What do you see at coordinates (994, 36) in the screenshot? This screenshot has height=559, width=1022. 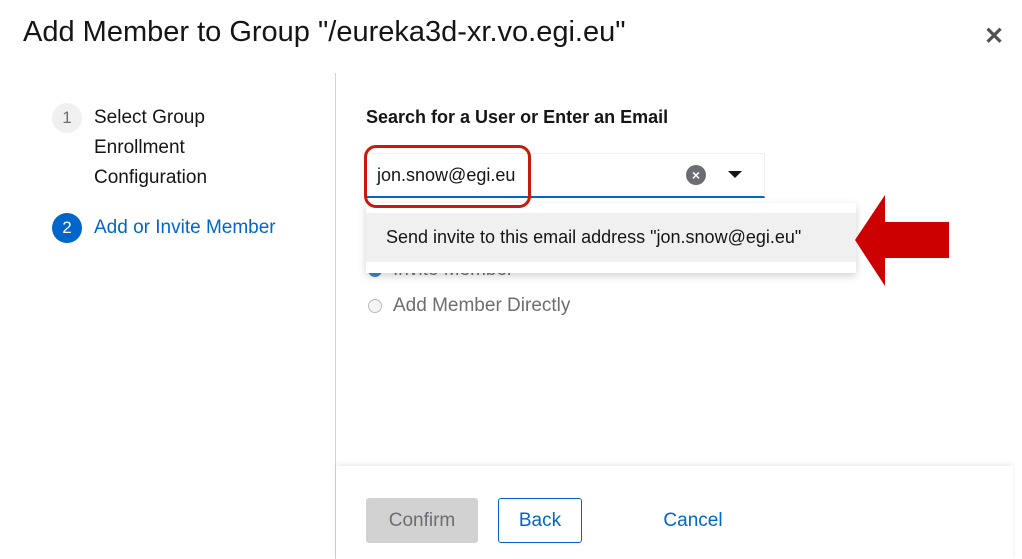 I see `close-icon: ✕` at bounding box center [994, 36].